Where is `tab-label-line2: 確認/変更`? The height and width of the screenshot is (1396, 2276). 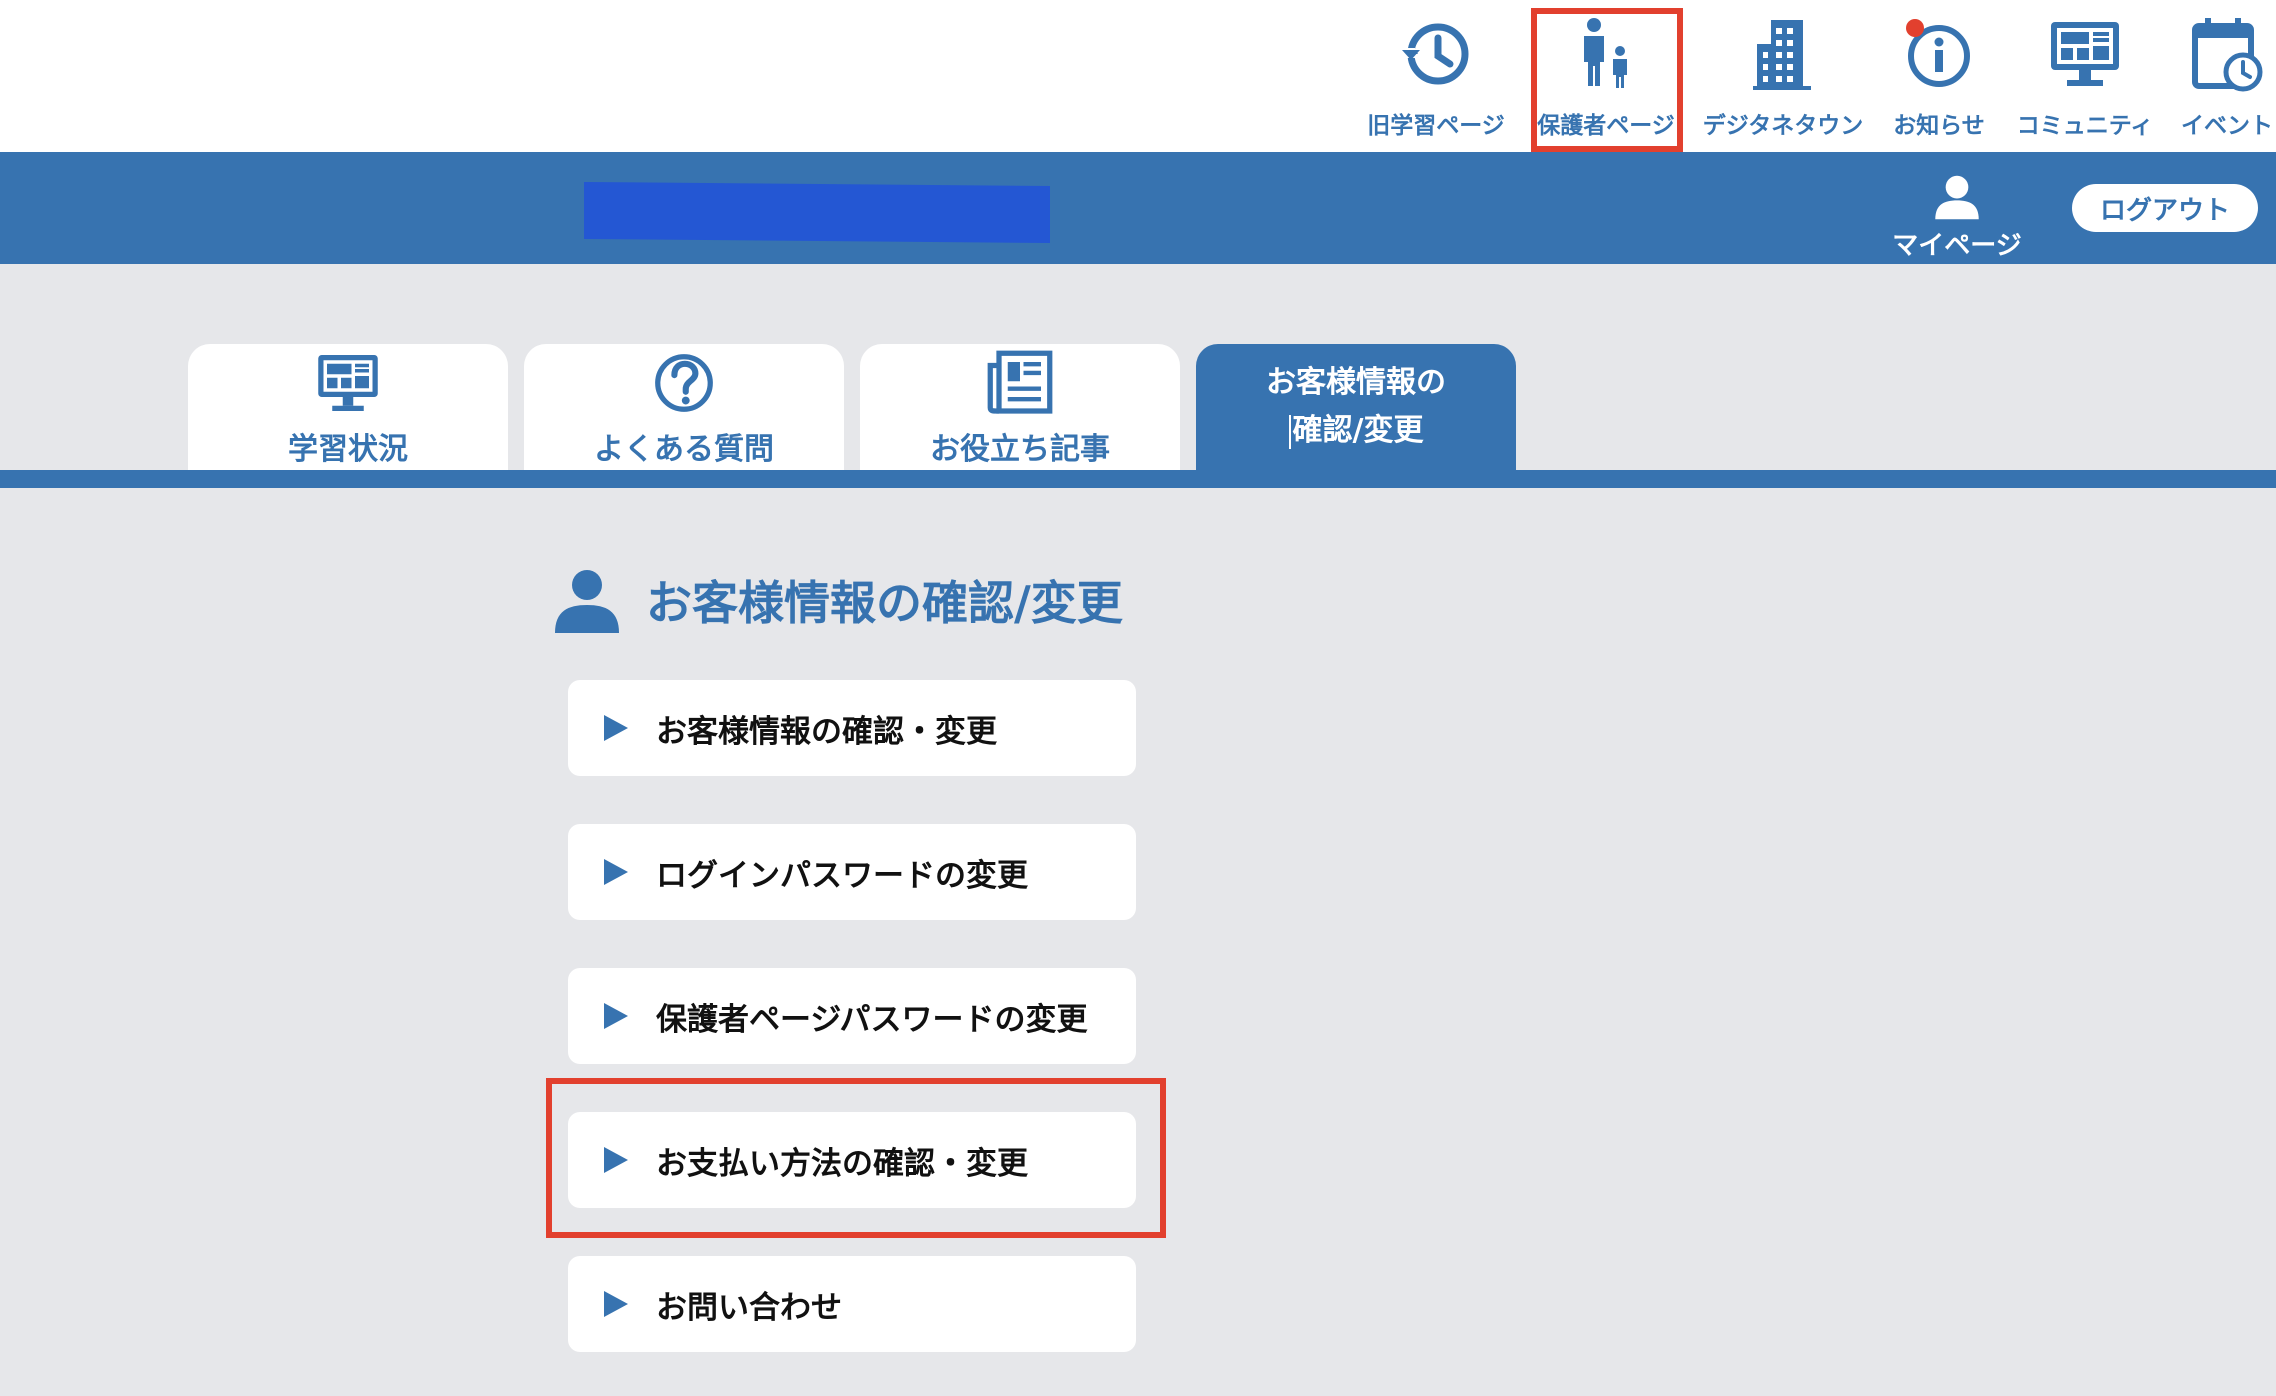 tab-label-line2: 確認/変更 is located at coordinates (1358, 430).